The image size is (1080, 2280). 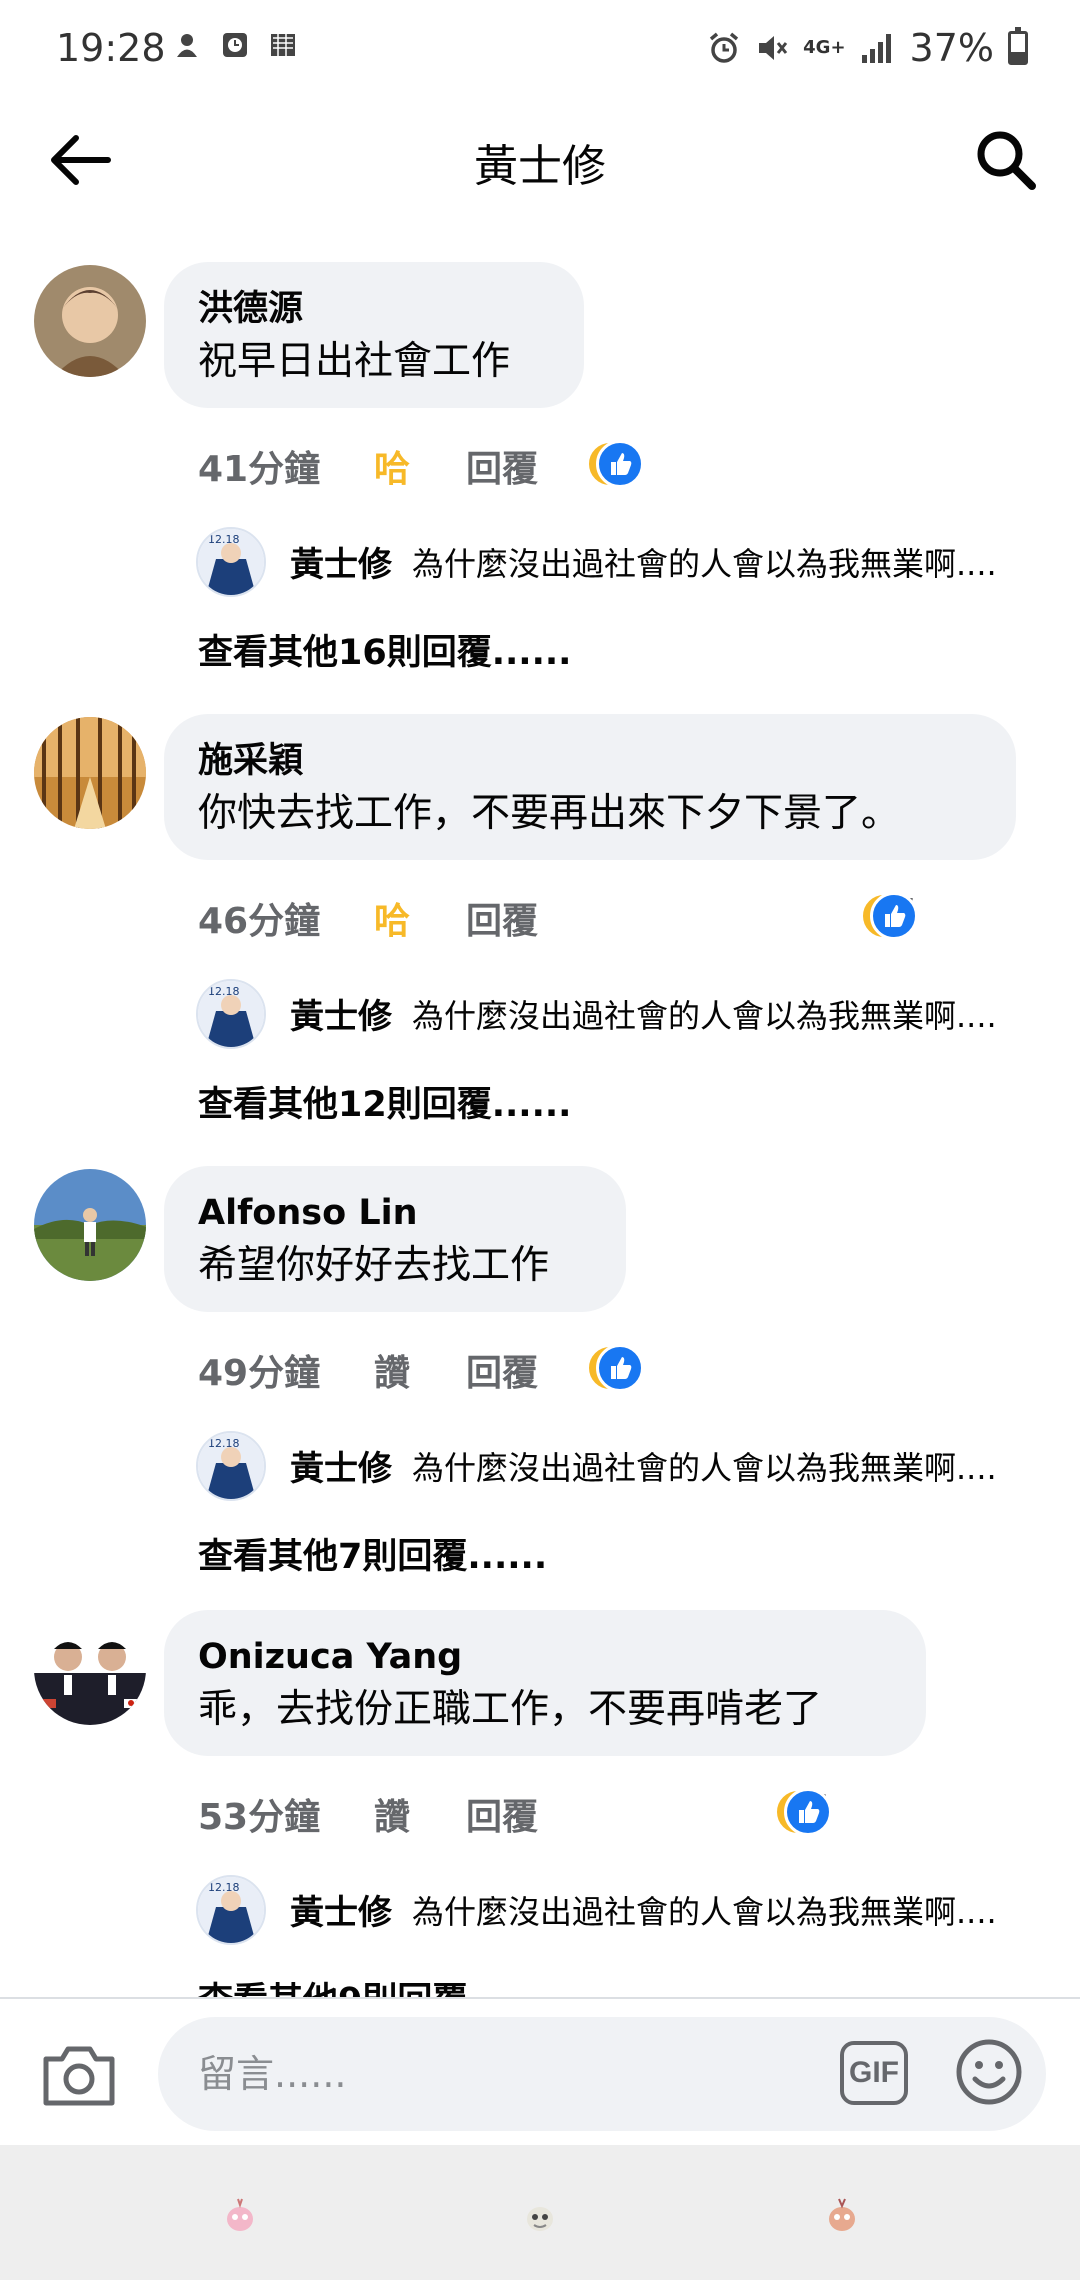 I want to click on nav-left-bird-icon, so click(x=240, y=2213).